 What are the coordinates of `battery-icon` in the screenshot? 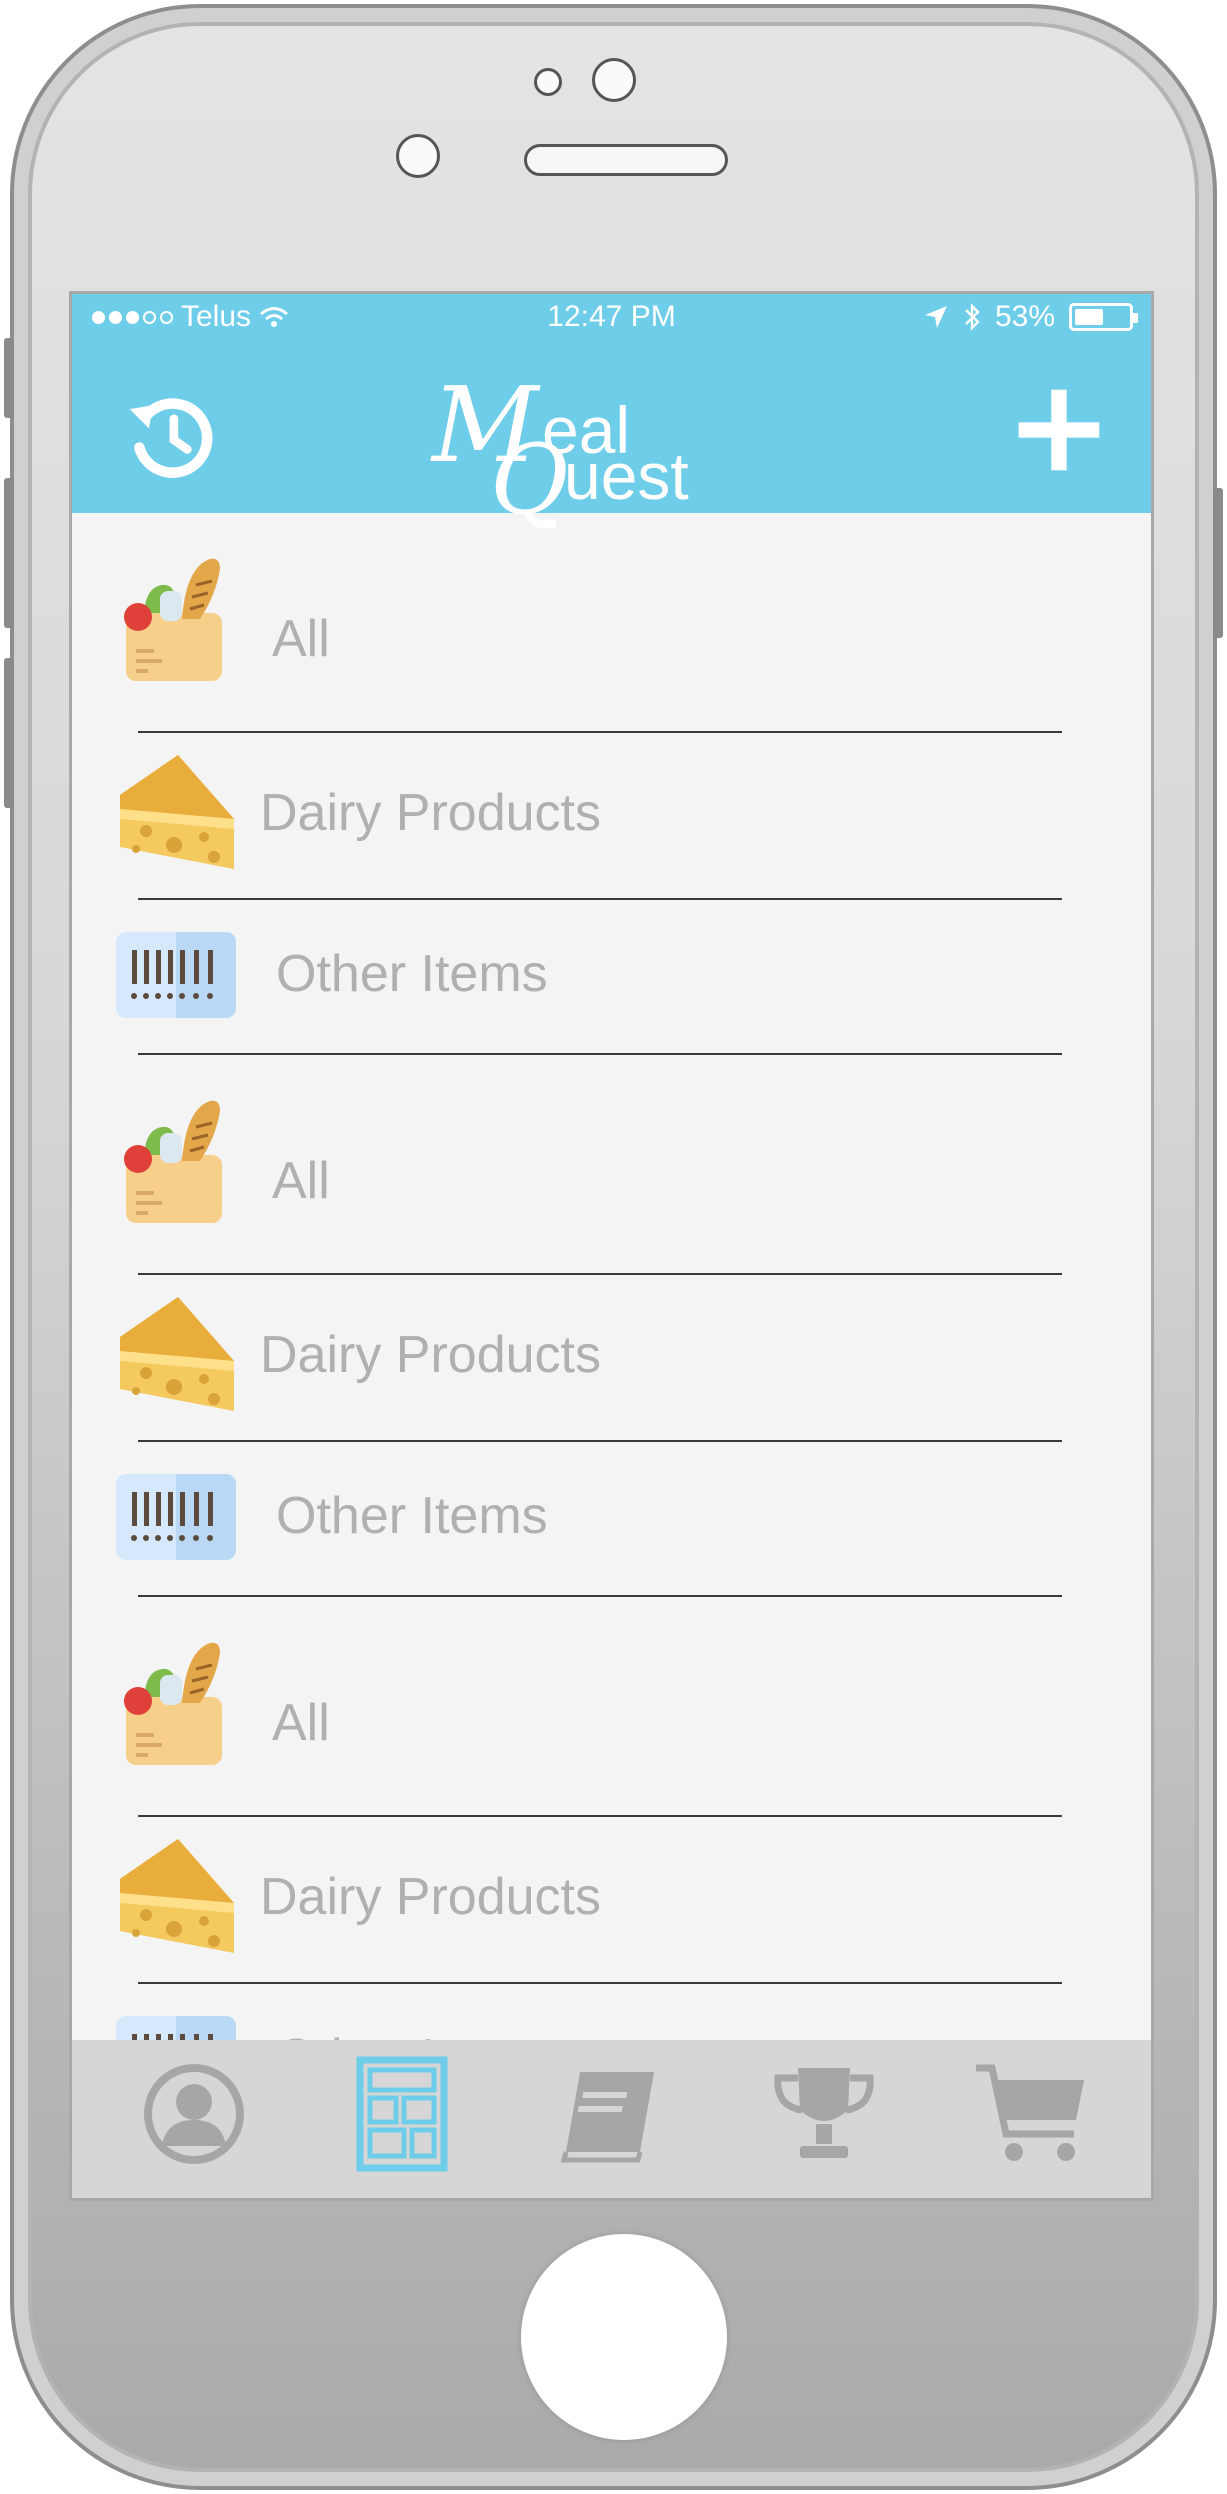 It's located at (1103, 317).